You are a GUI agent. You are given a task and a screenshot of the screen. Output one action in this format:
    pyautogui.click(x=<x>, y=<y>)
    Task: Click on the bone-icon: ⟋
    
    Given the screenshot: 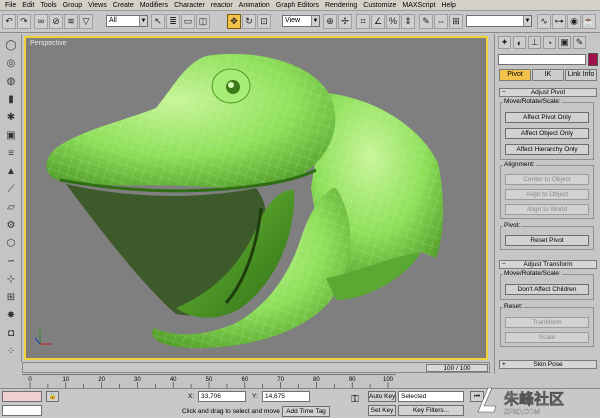 What is the action you would take?
    pyautogui.click(x=11, y=189)
    